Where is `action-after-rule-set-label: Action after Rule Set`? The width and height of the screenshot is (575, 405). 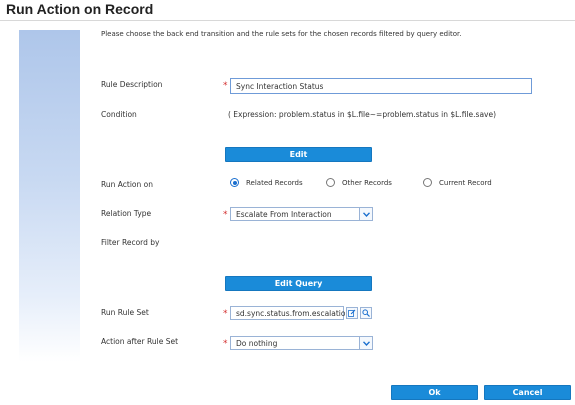
action-after-rule-set-label: Action after Rule Set is located at coordinates (140, 341).